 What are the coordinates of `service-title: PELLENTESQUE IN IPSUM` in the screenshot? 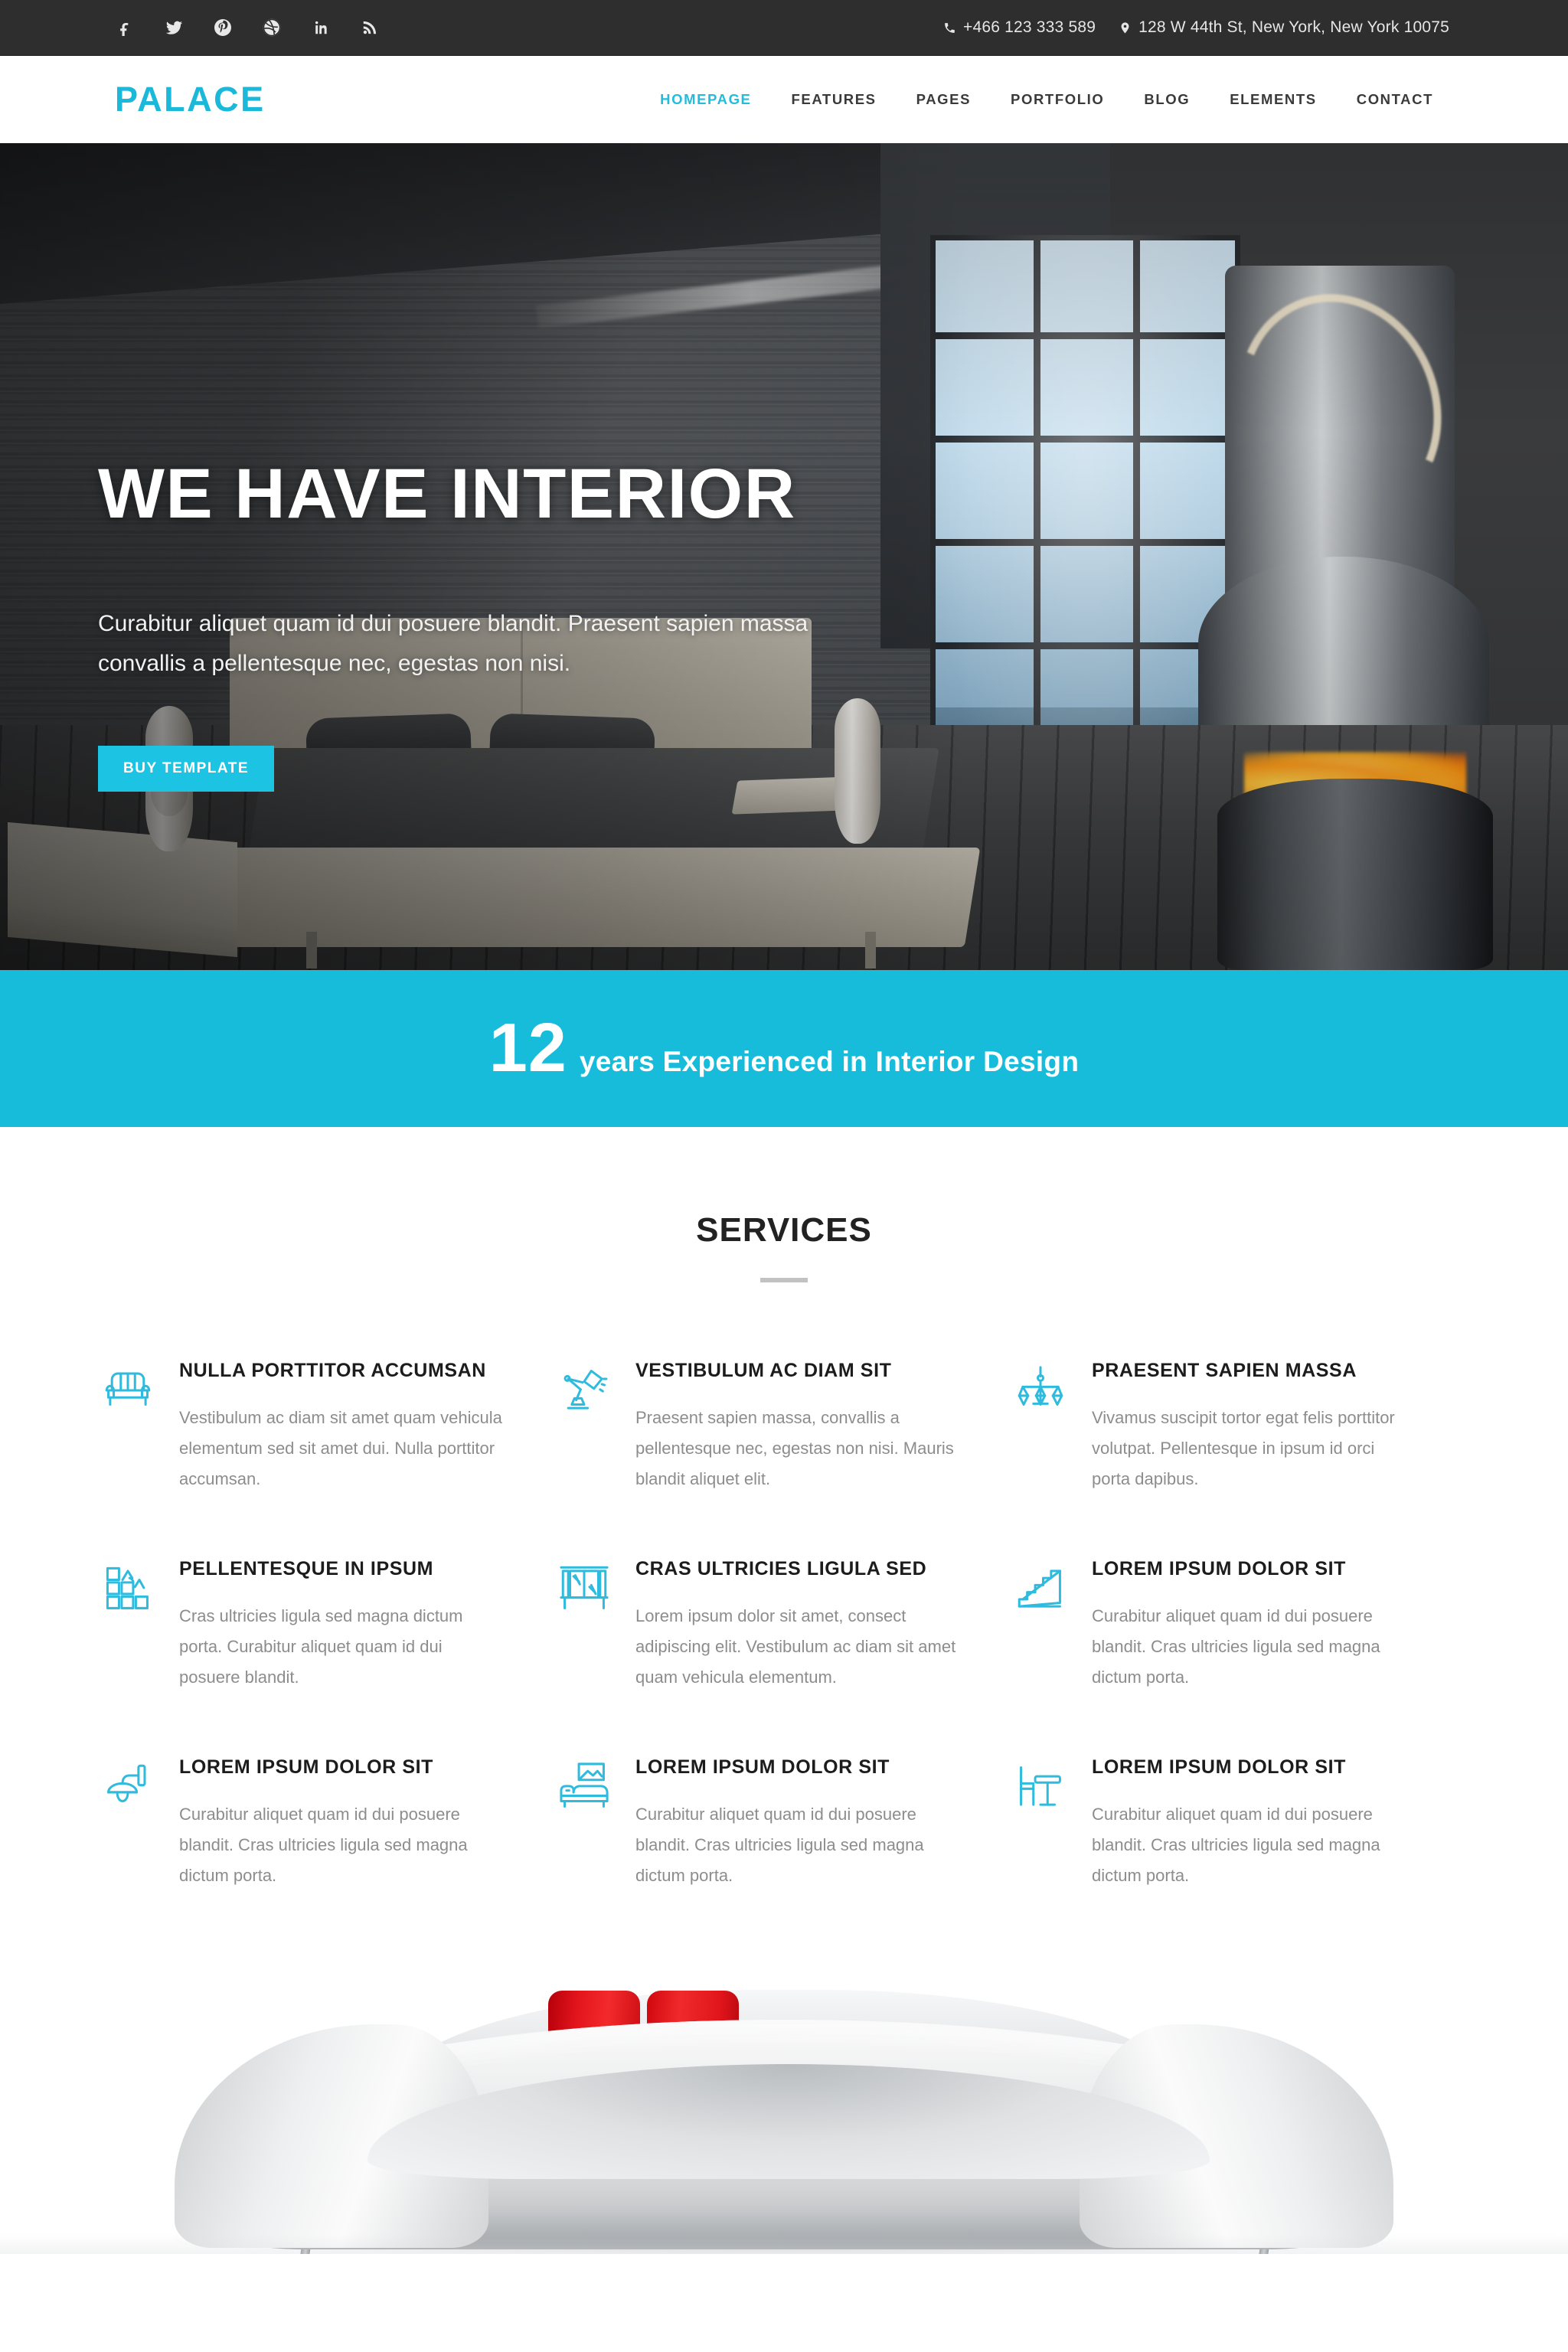 It's located at (306, 1569).